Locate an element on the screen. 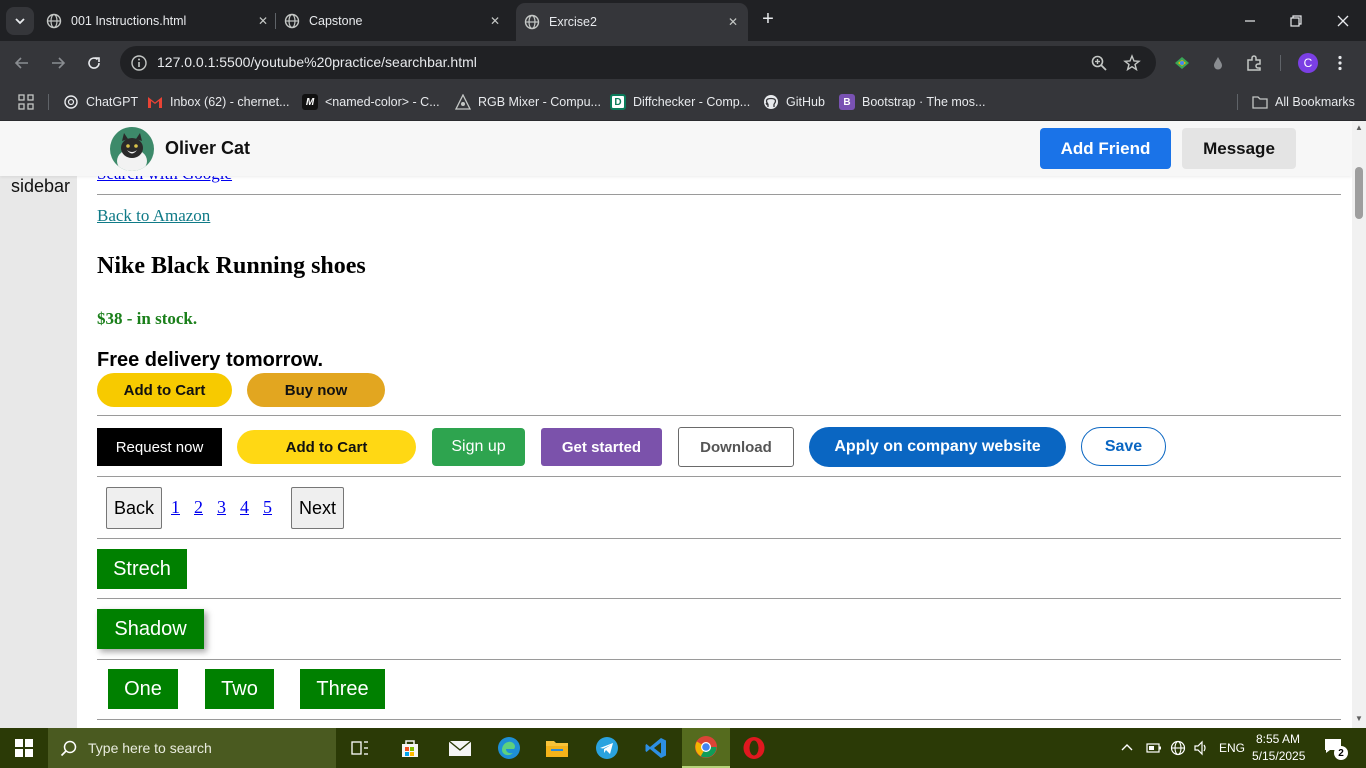 This screenshot has height=768, width=1366. back-nav-button is located at coordinates (22, 63).